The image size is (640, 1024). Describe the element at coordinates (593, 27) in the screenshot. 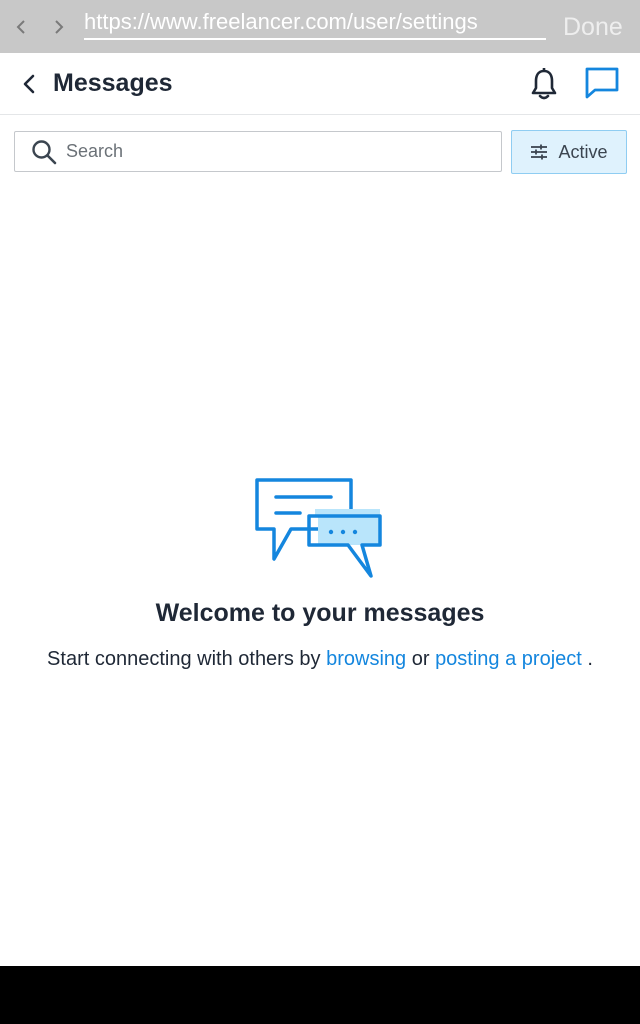

I see `done-button: Done` at that location.